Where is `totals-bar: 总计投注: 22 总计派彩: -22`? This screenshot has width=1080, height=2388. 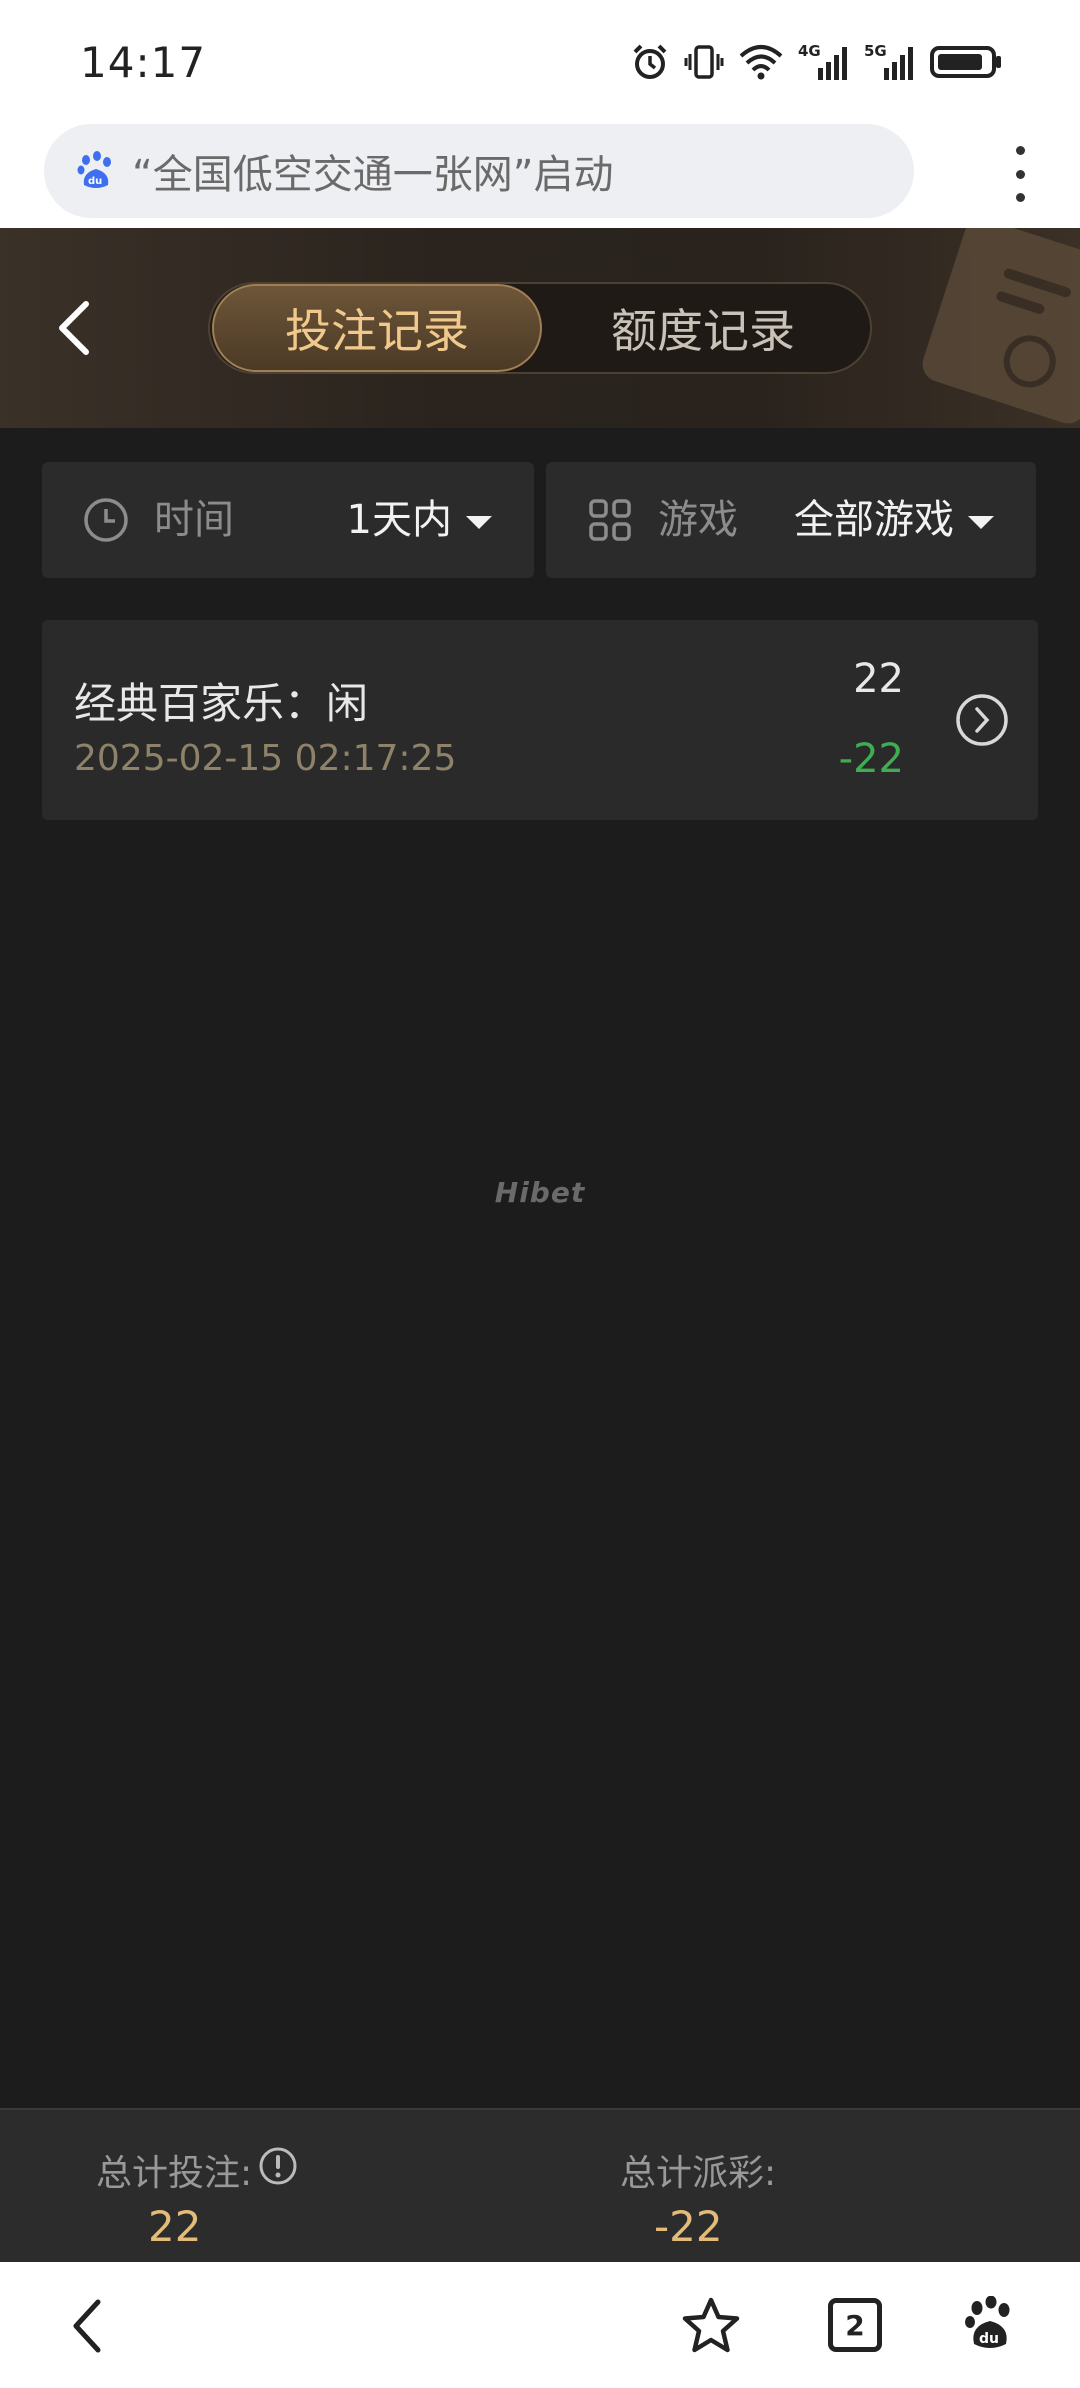
totals-bar: 总计投注: 22 总计派彩: -22 is located at coordinates (540, 2185).